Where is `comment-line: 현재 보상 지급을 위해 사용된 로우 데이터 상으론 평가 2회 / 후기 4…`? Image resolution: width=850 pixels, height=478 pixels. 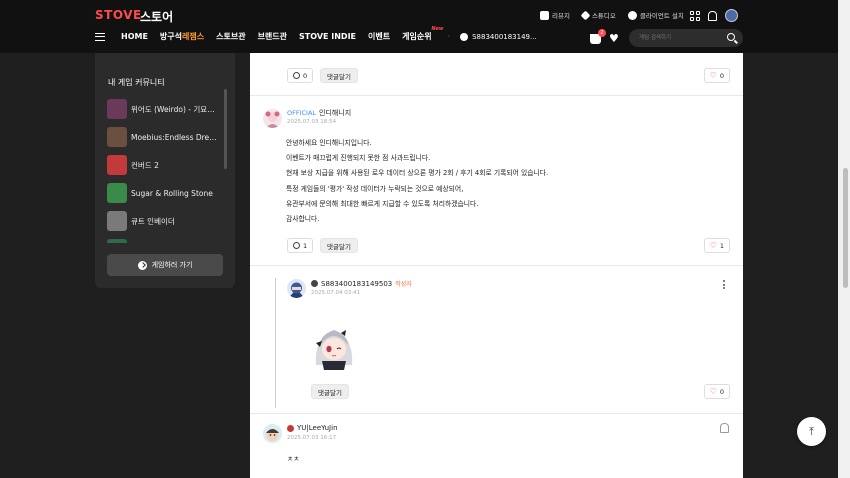
comment-line: 현재 보상 지급을 위해 사용된 로우 데이터 상으론 평가 2회 / 후기 4… is located at coordinates (417, 173).